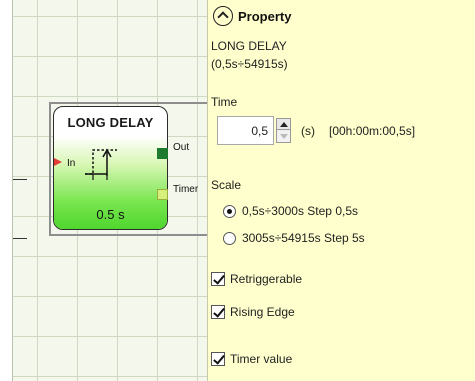 The image size is (475, 381). Describe the element at coordinates (261, 359) in the screenshot. I see `timer-value-label: Timer value` at that location.